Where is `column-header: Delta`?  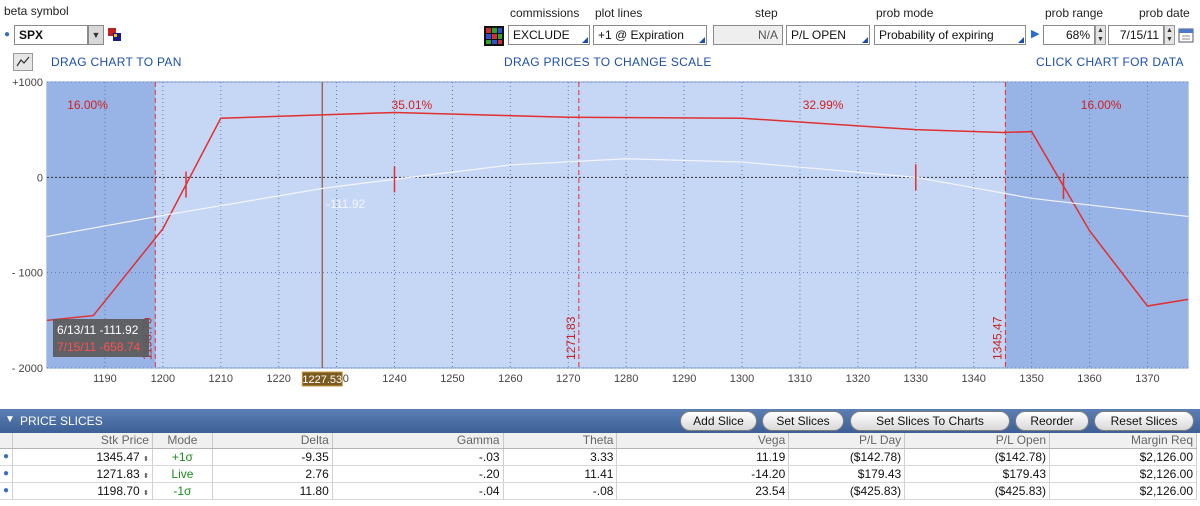 column-header: Delta is located at coordinates (272, 441).